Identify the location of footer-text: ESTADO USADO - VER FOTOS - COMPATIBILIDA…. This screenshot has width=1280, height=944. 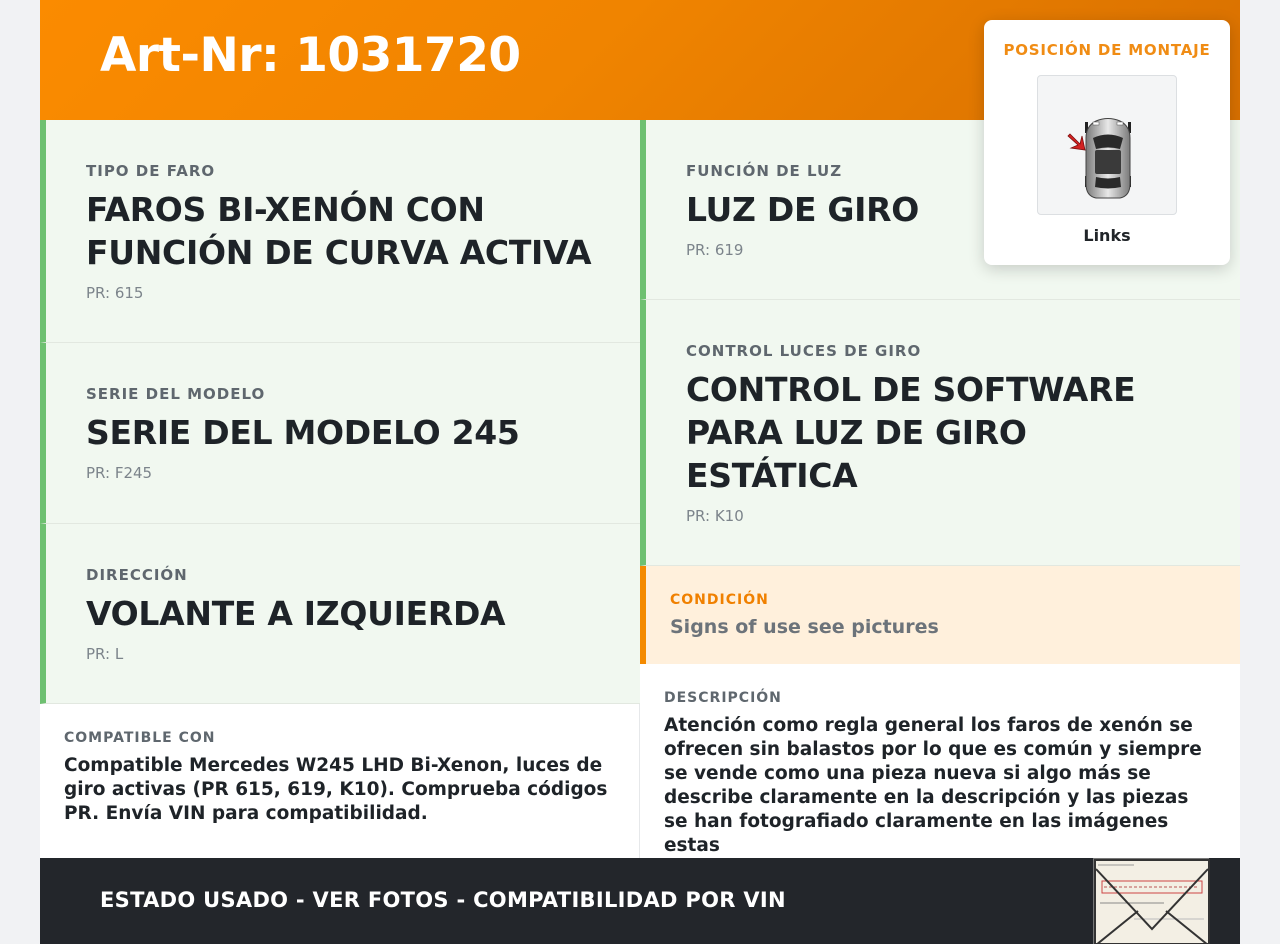
(443, 900).